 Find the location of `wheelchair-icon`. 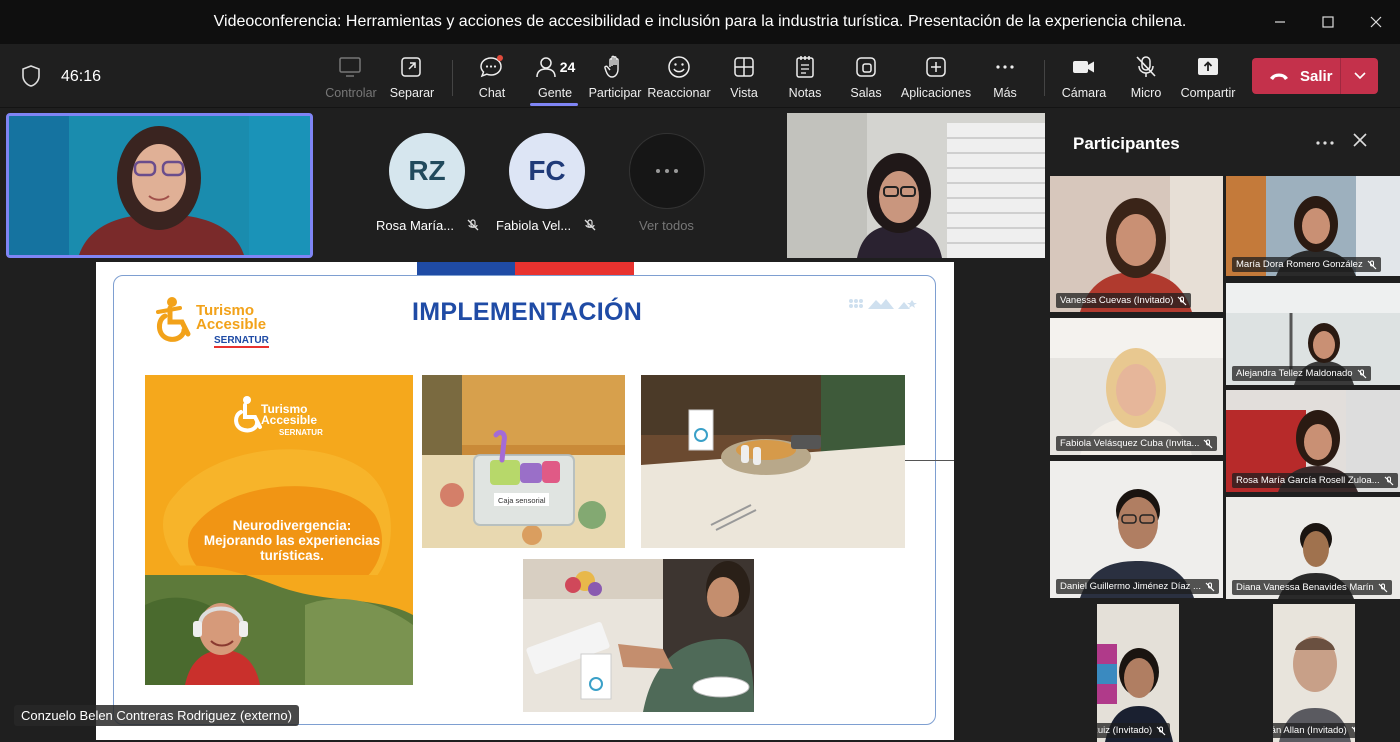

wheelchair-icon is located at coordinates (173, 319).